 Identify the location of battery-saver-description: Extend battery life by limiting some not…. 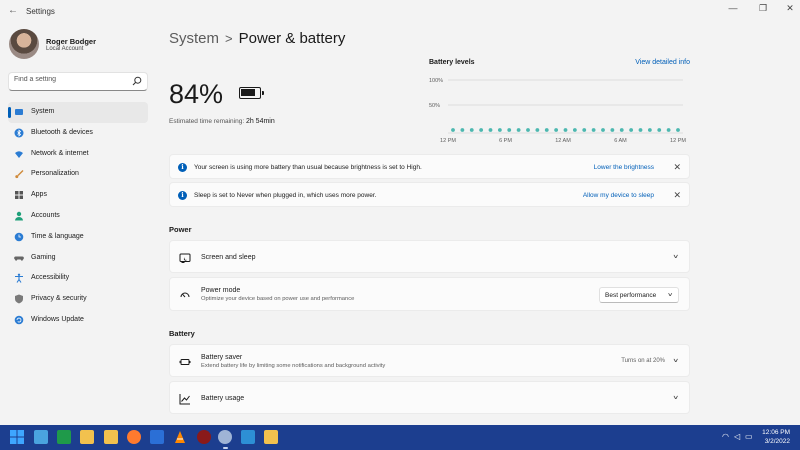
(293, 366).